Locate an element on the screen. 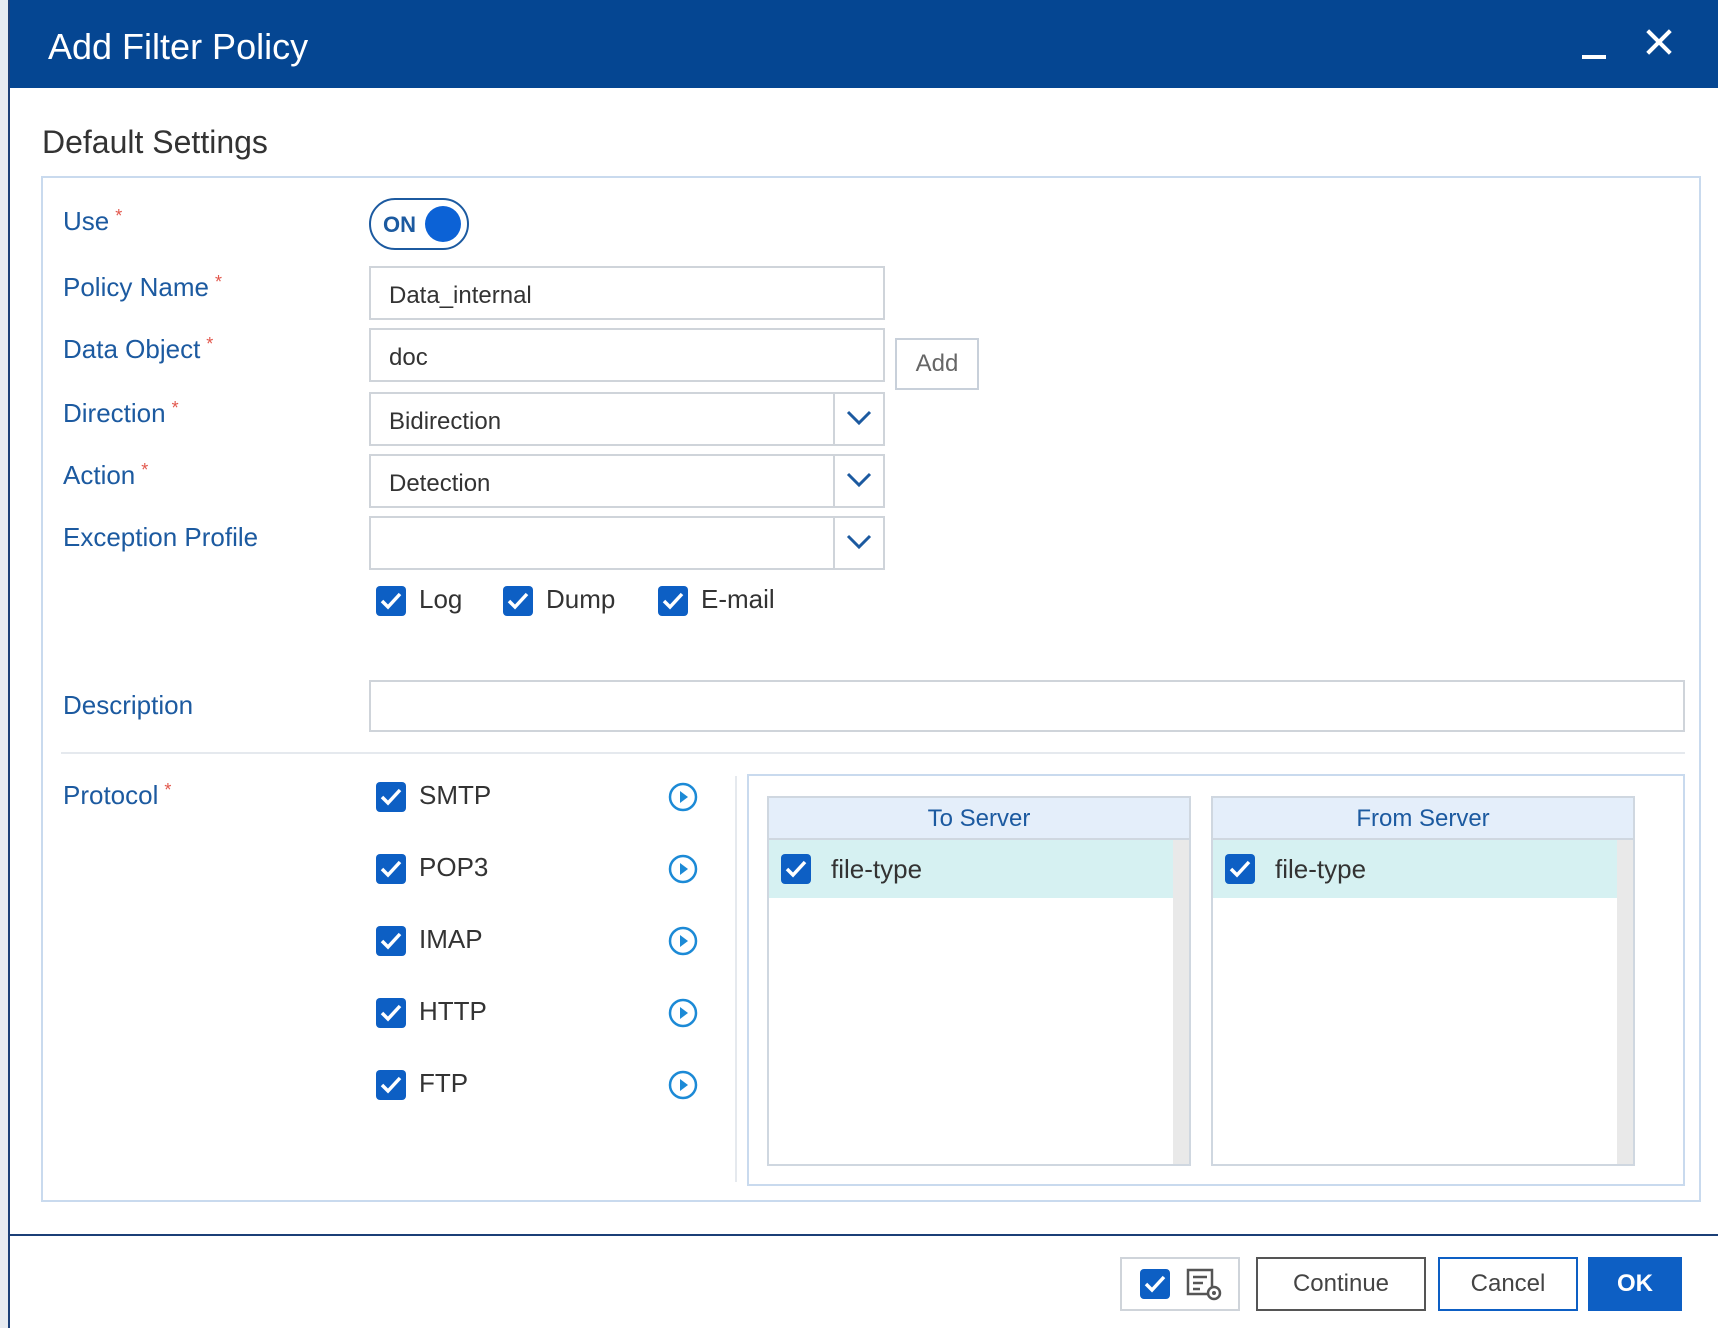 The height and width of the screenshot is (1328, 1718). policy-name-label: Policy Name * is located at coordinates (142, 287).